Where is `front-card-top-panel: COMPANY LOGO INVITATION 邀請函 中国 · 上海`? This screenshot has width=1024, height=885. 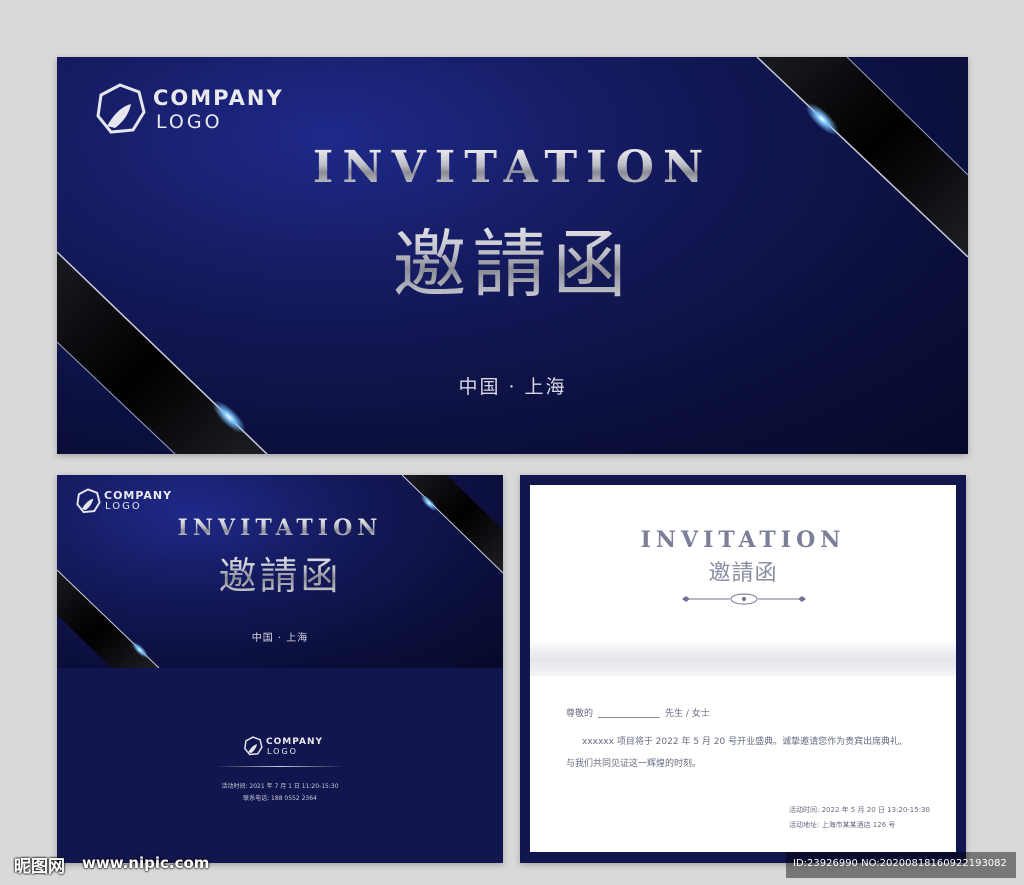
front-card-top-panel: COMPANY LOGO INVITATION 邀請函 中国 · 上海 is located at coordinates (280, 571).